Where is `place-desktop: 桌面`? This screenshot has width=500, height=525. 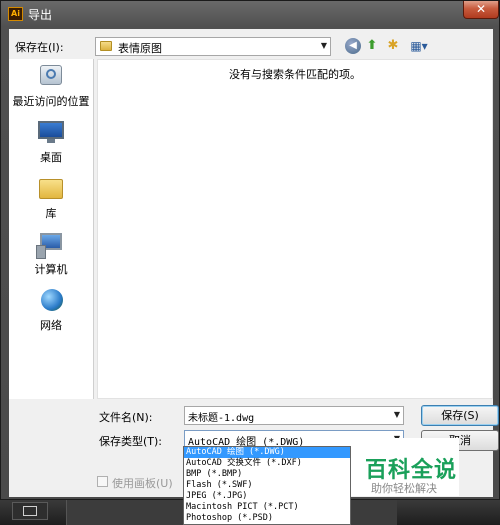 place-desktop: 桌面 is located at coordinates (51, 142).